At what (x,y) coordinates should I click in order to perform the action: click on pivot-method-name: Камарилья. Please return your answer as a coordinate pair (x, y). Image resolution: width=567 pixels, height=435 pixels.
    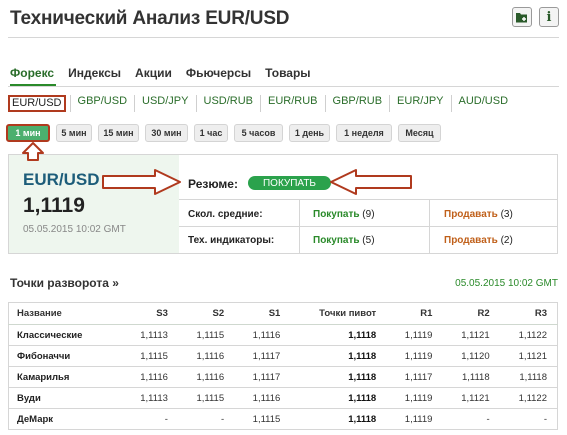
    Looking at the image, I should click on (65, 377).